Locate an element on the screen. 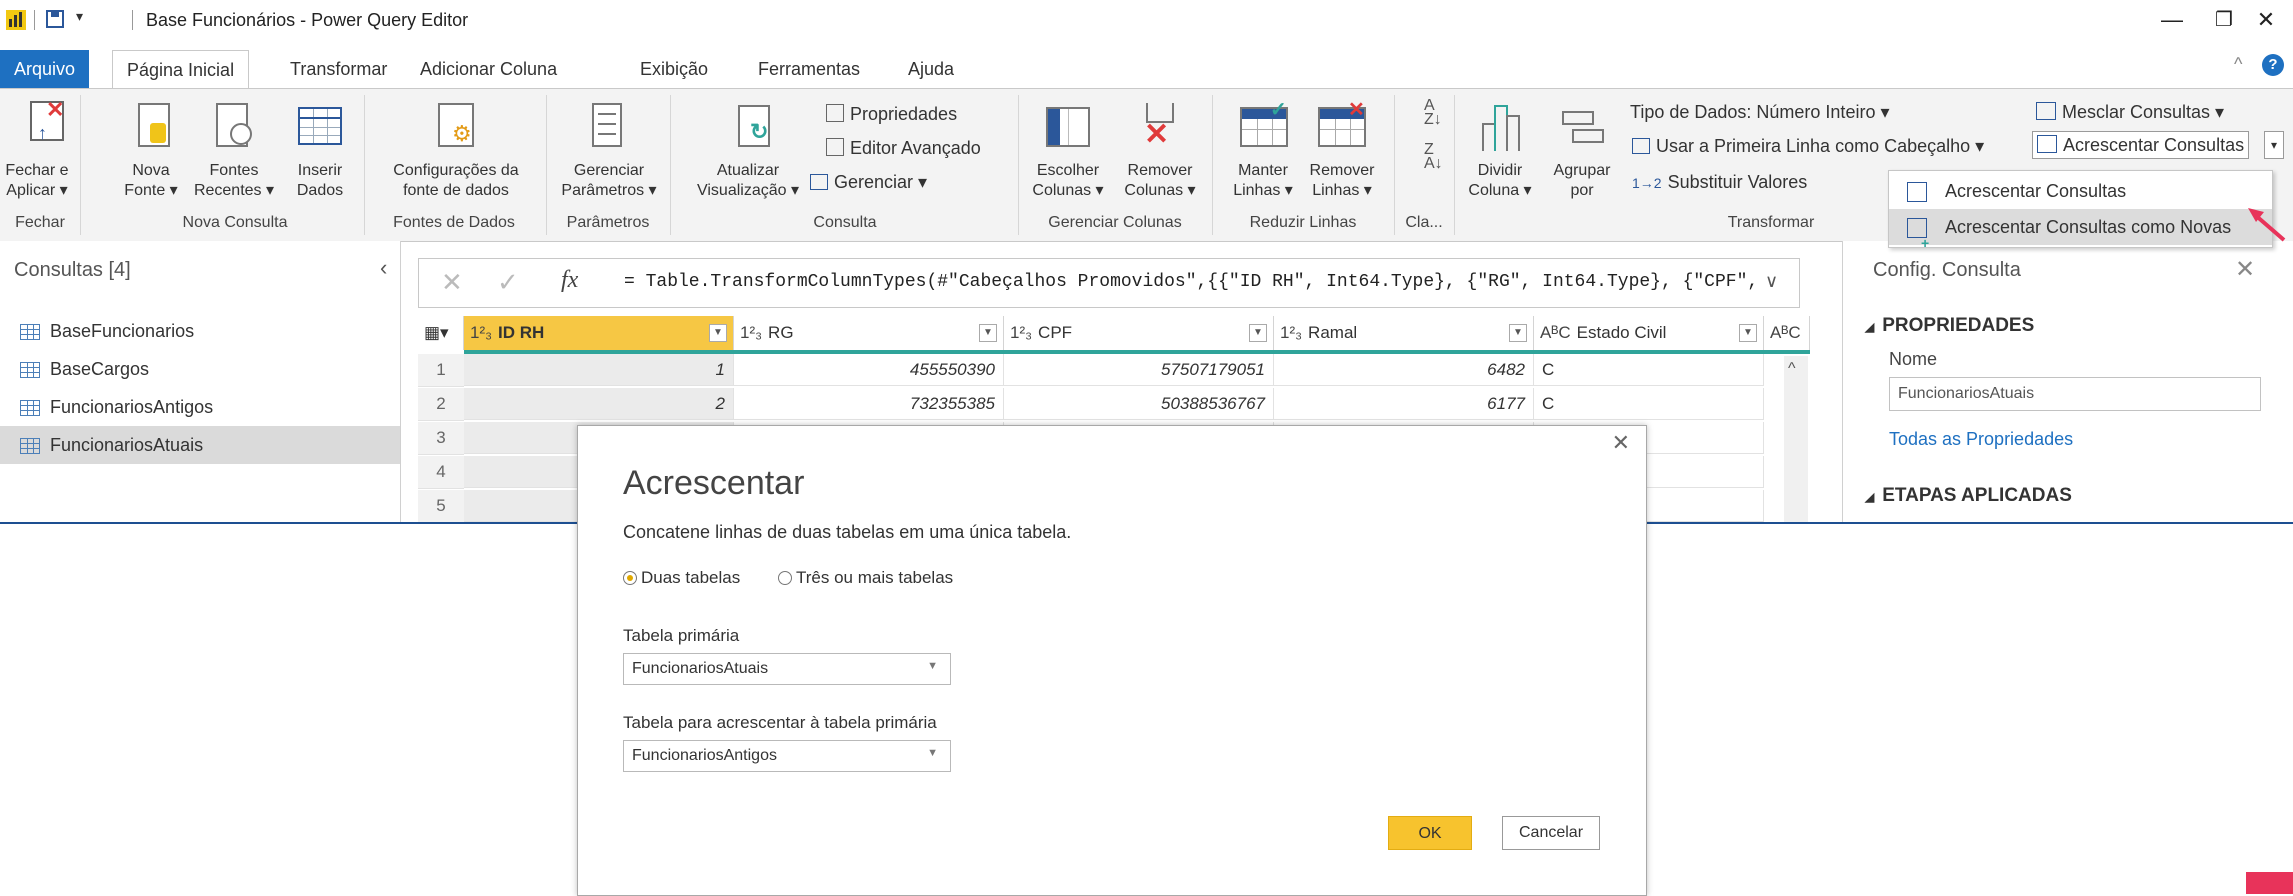 This screenshot has width=2293, height=896. query-item: BaseCargos is located at coordinates (200, 369).